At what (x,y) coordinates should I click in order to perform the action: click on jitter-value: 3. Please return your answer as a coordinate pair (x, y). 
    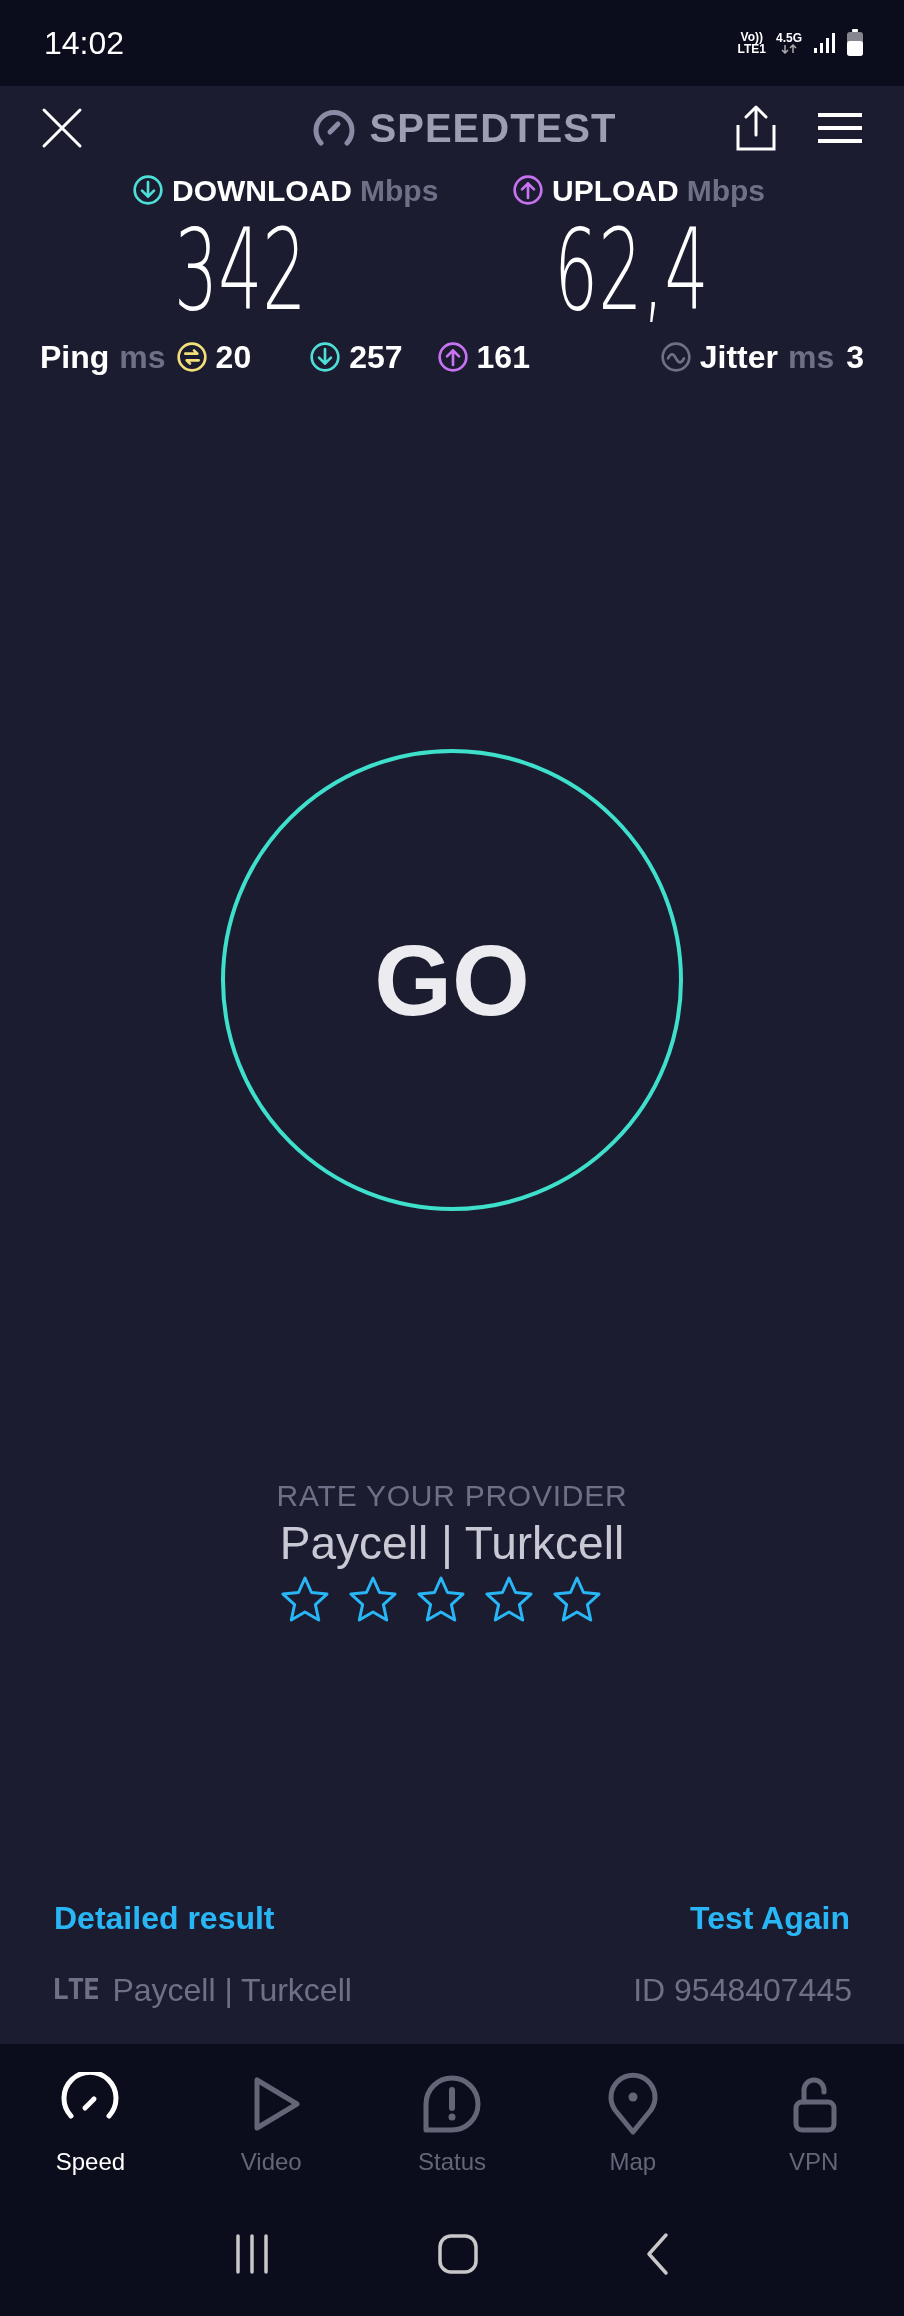
    Looking at the image, I should click on (855, 357).